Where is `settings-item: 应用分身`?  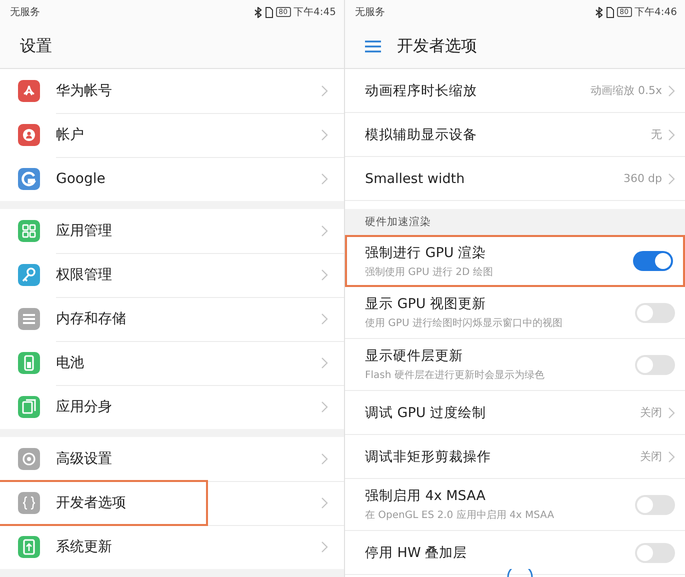
settings-item: 应用分身 is located at coordinates (84, 407).